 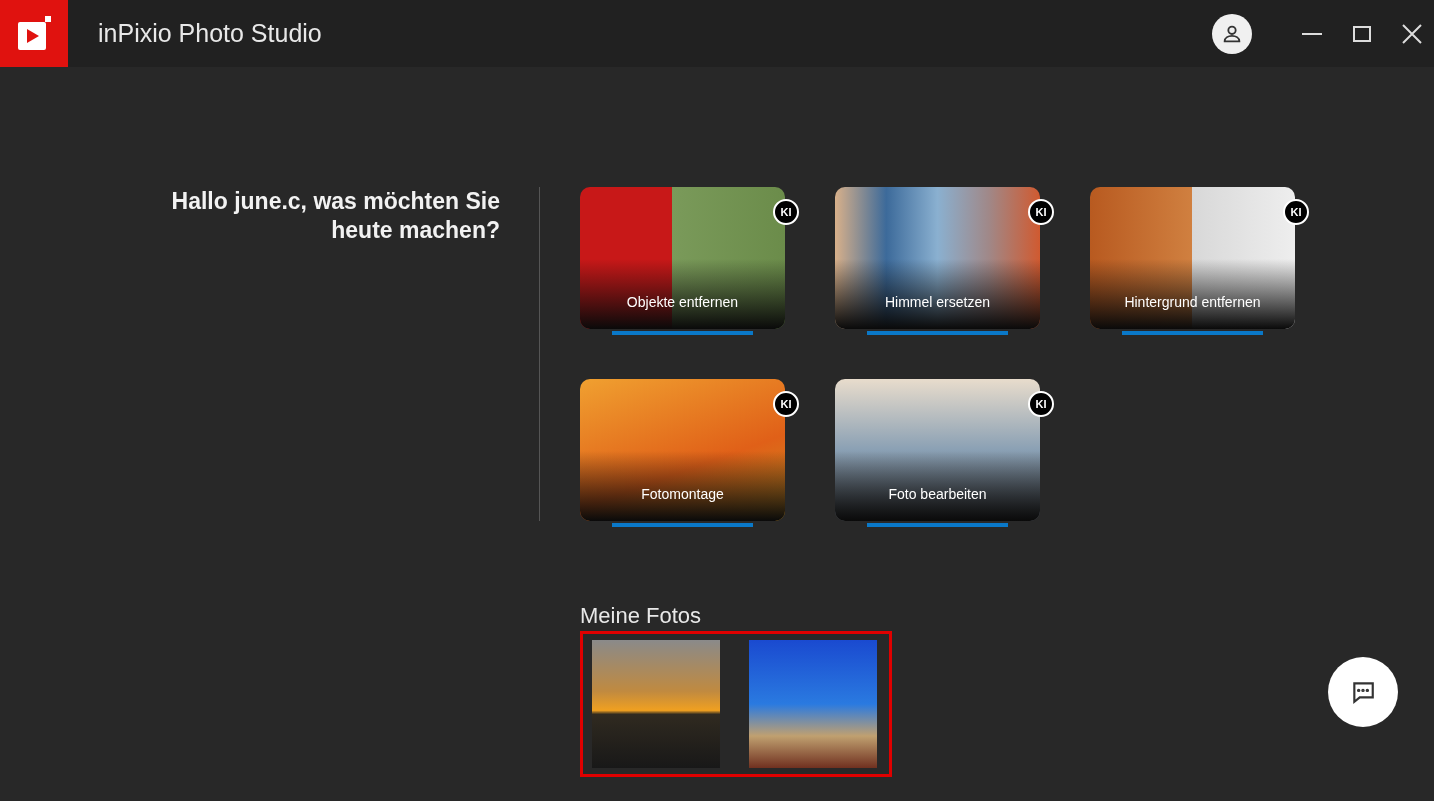 What do you see at coordinates (1232, 33) in the screenshot?
I see `account-button` at bounding box center [1232, 33].